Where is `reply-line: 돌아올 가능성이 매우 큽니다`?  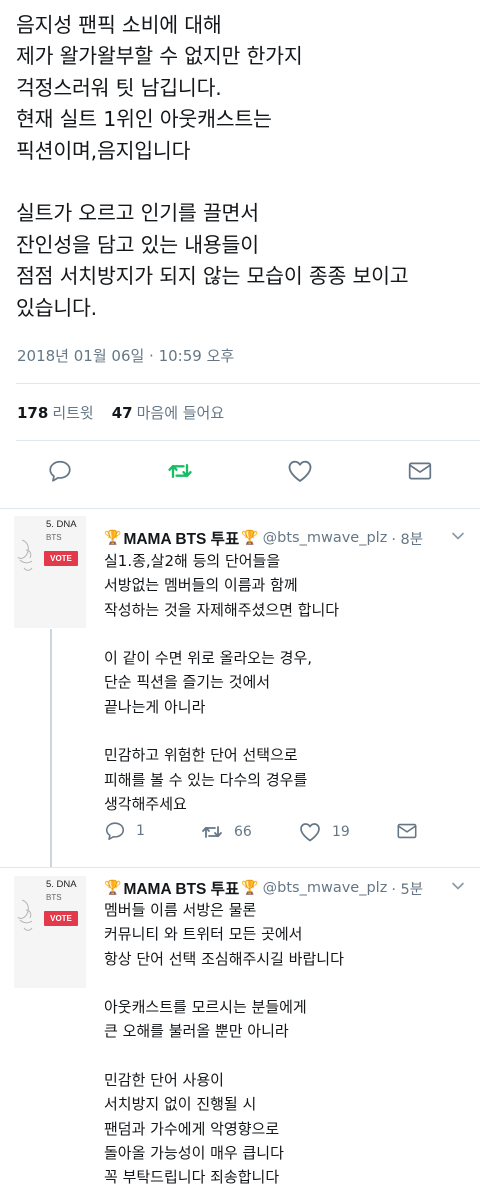 reply-line: 돌아올 가능성이 매우 큽니다 is located at coordinates (194, 1152).